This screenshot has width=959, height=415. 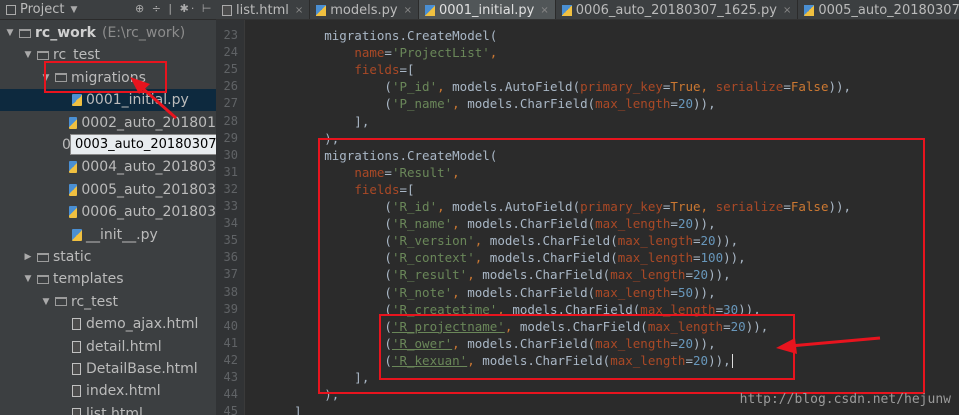 I want to click on arrow-to-migrations, so click(x=153, y=98).